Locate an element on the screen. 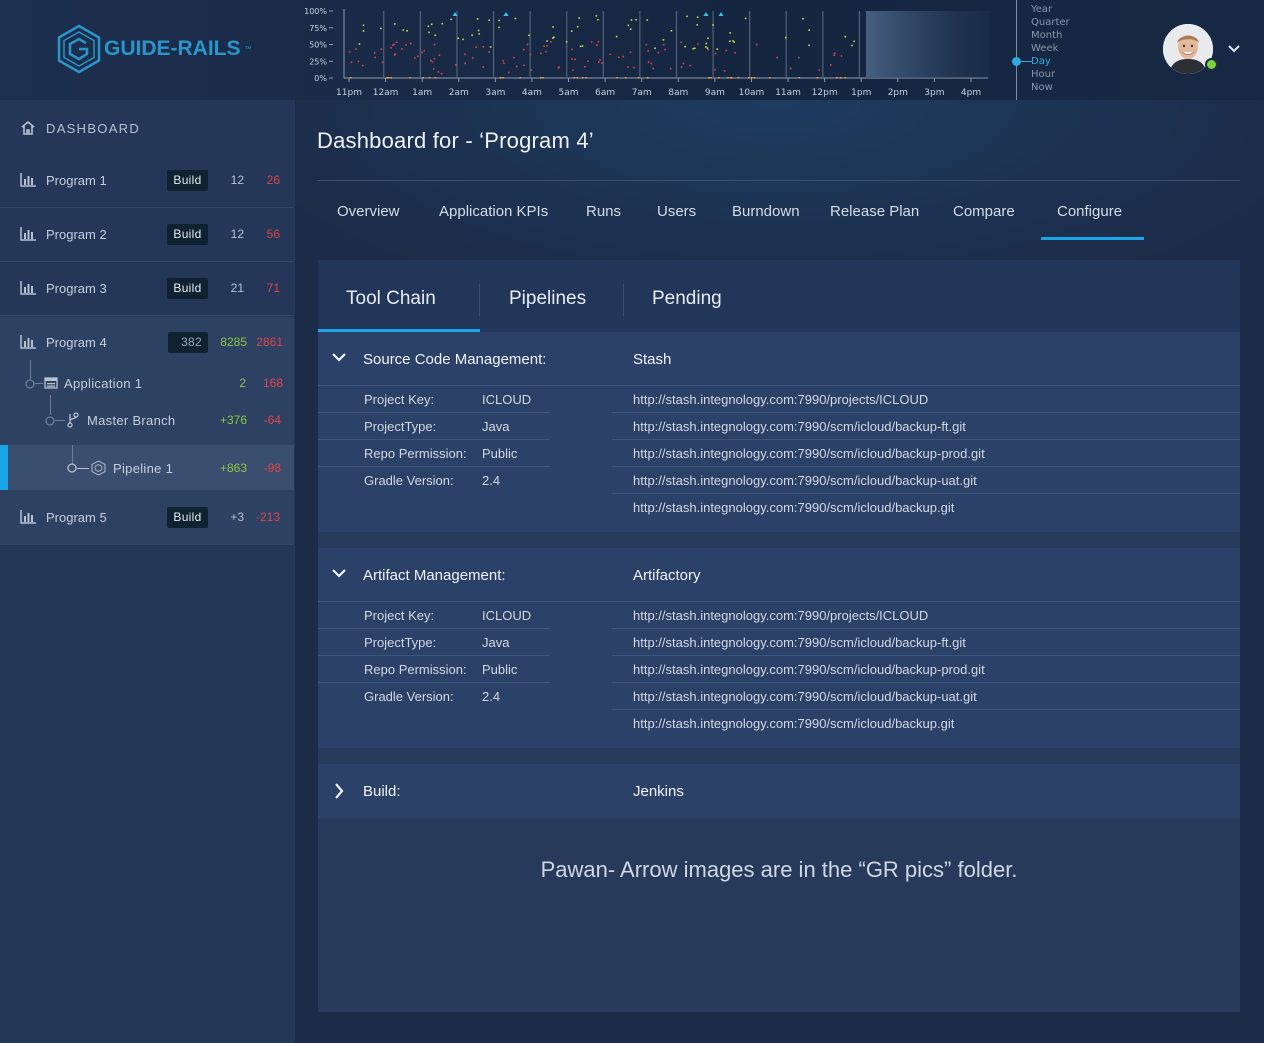  range-now: Now is located at coordinates (1042, 87).